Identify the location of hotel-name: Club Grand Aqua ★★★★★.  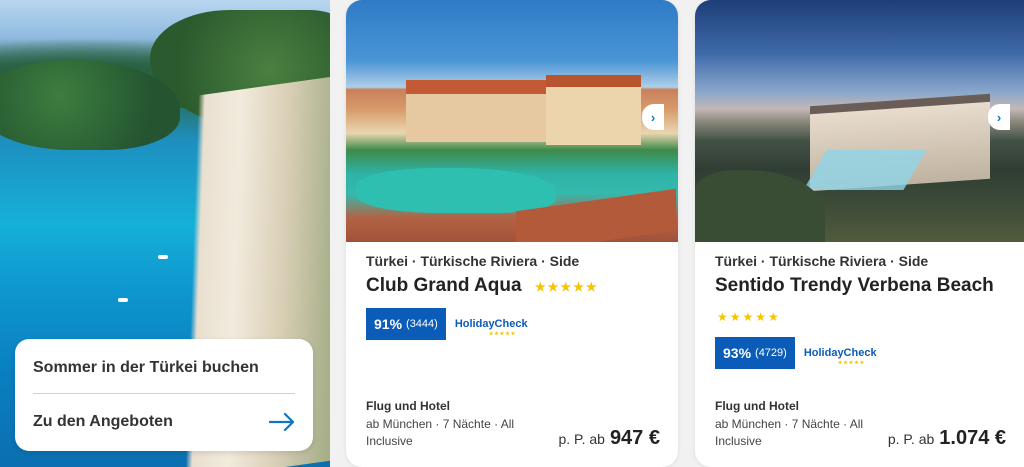
(482, 286).